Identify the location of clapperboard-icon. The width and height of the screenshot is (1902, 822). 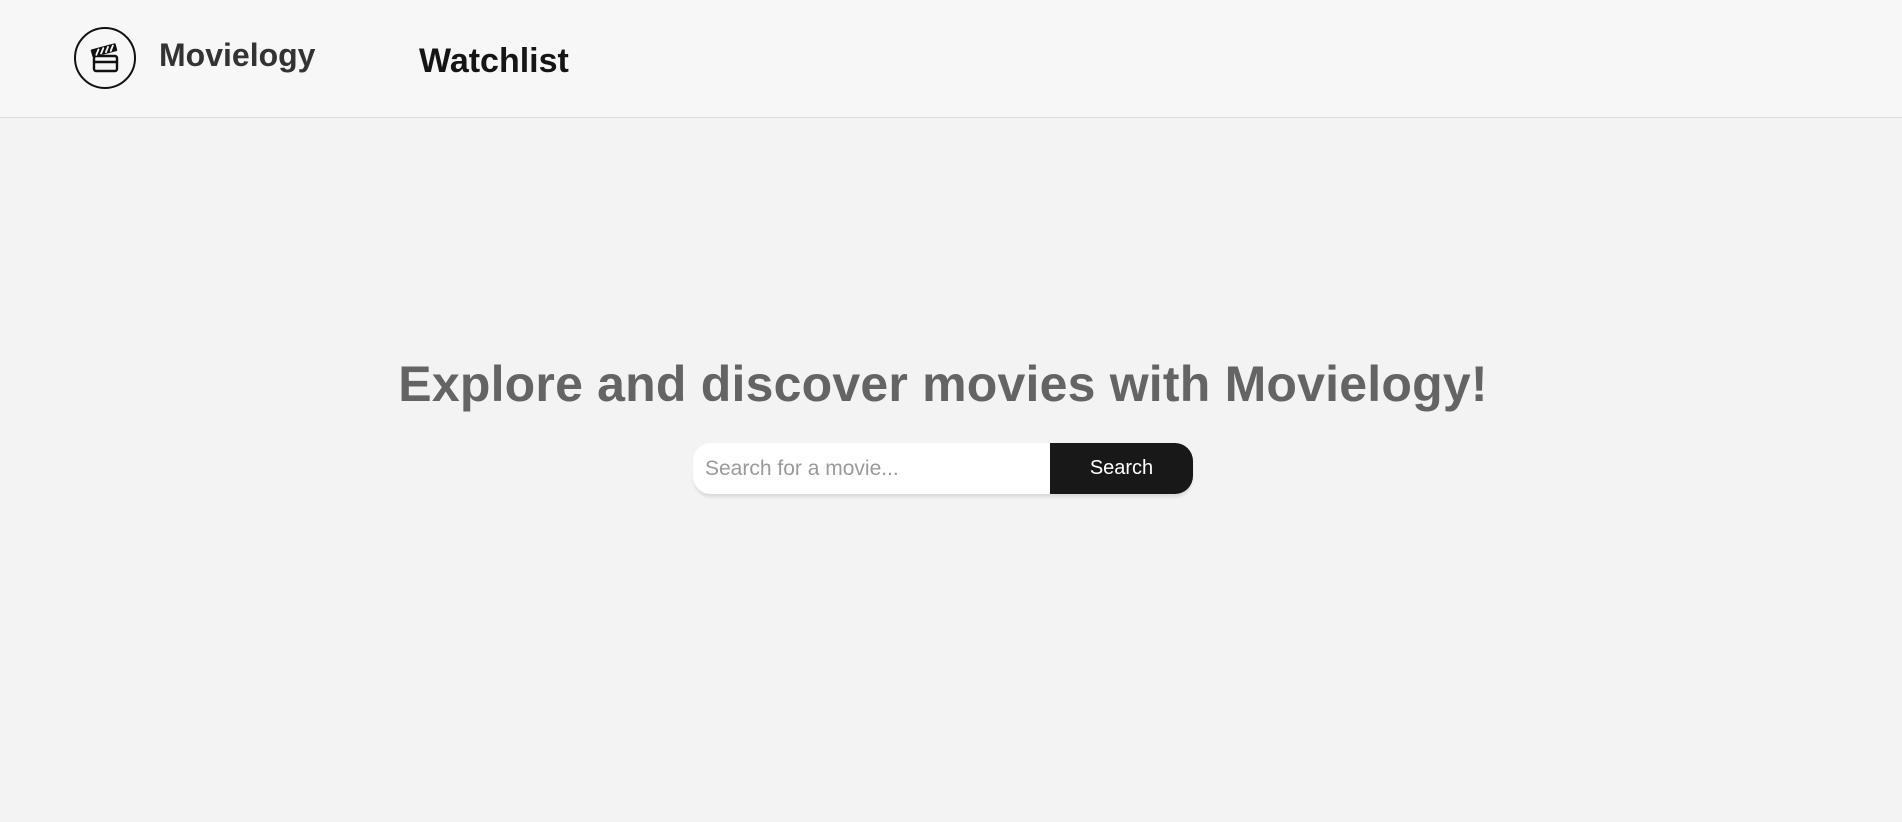
(105, 58).